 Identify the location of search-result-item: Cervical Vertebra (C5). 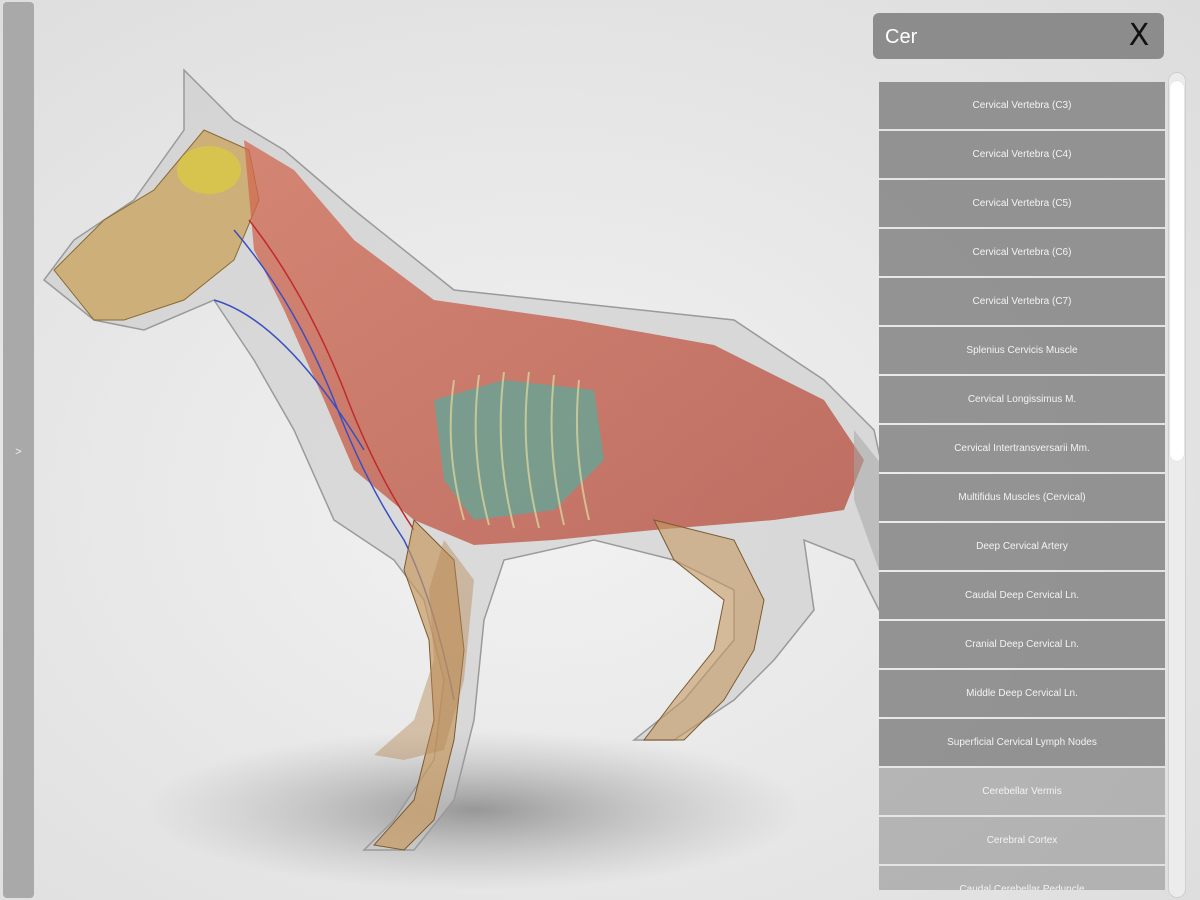
(1022, 203).